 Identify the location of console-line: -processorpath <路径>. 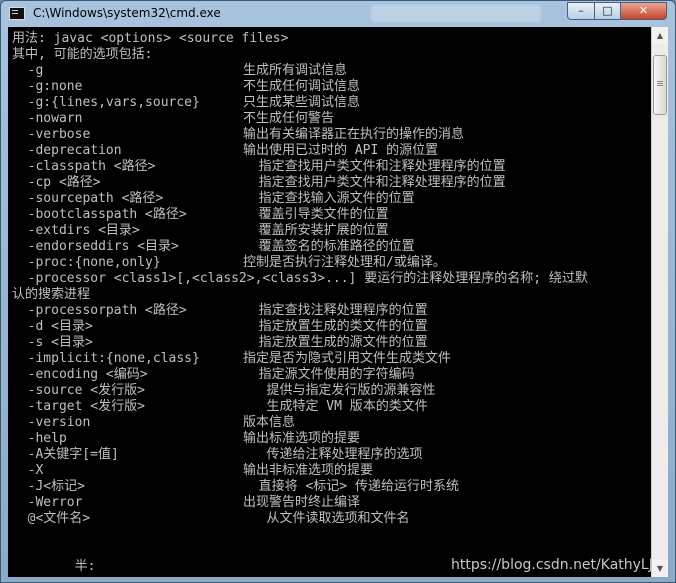
(99, 310).